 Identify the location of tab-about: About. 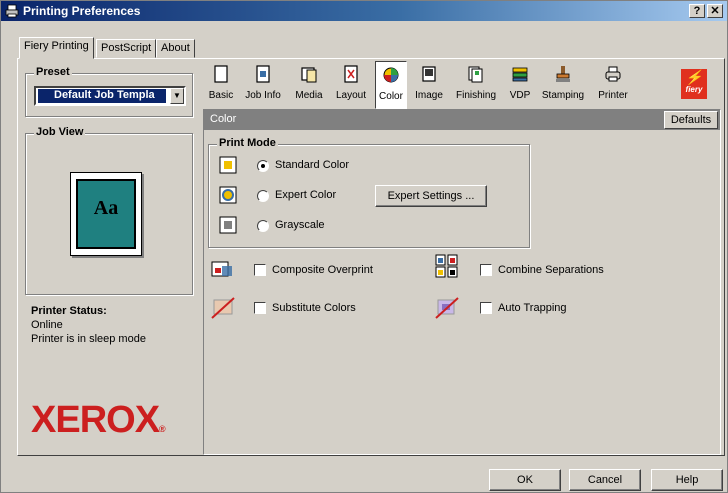
(175, 48).